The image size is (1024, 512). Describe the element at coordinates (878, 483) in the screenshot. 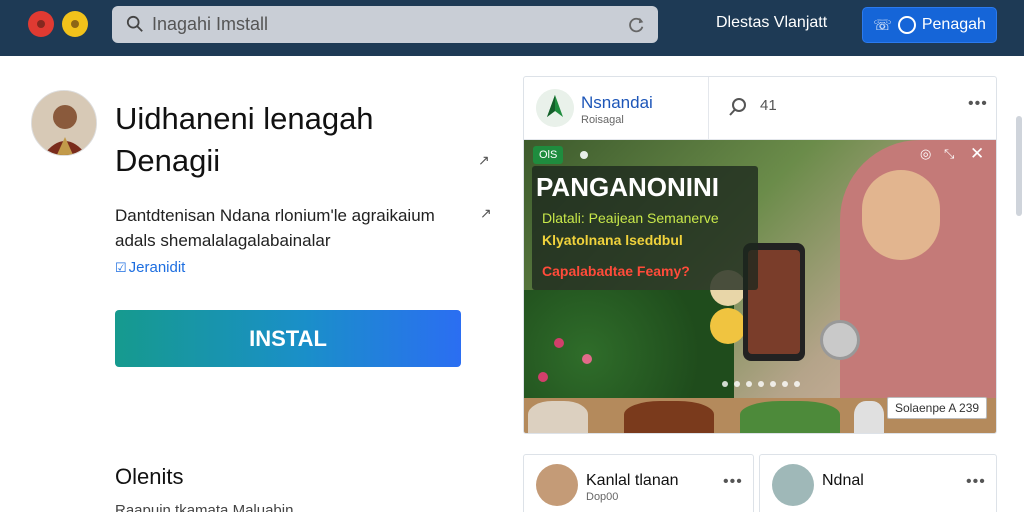

I see `profile-card: Ndnal •••` at that location.